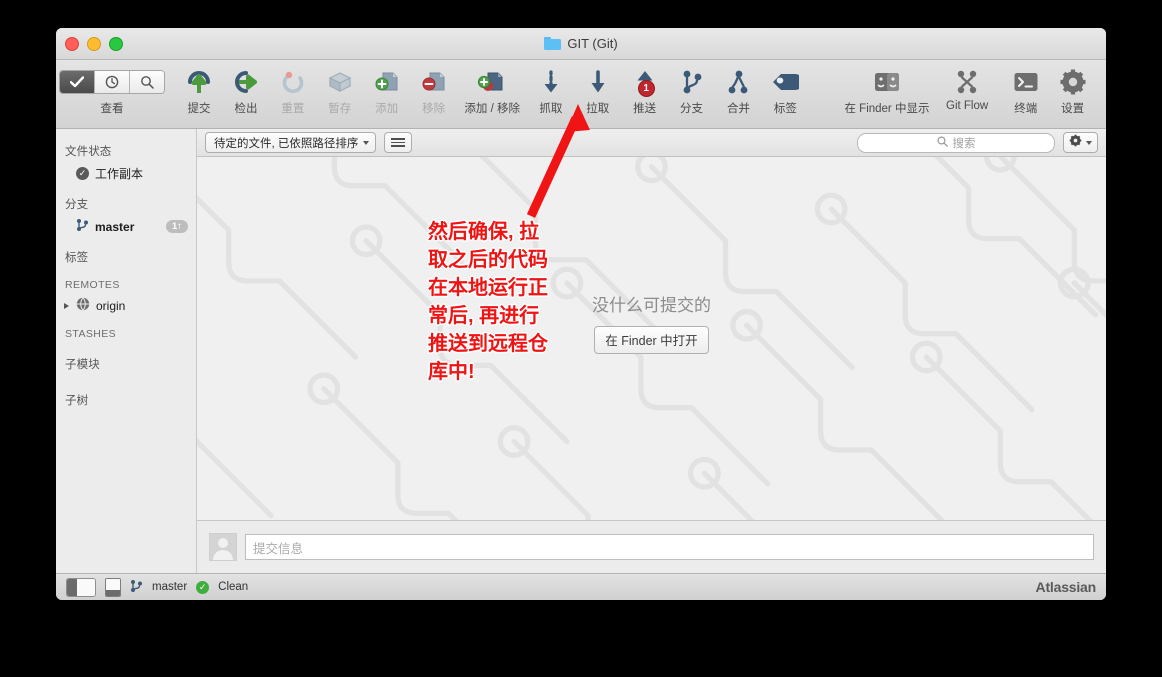  Describe the element at coordinates (88, 152) in the screenshot. I see `sidebar-section-file-status-header: 文件状态` at that location.